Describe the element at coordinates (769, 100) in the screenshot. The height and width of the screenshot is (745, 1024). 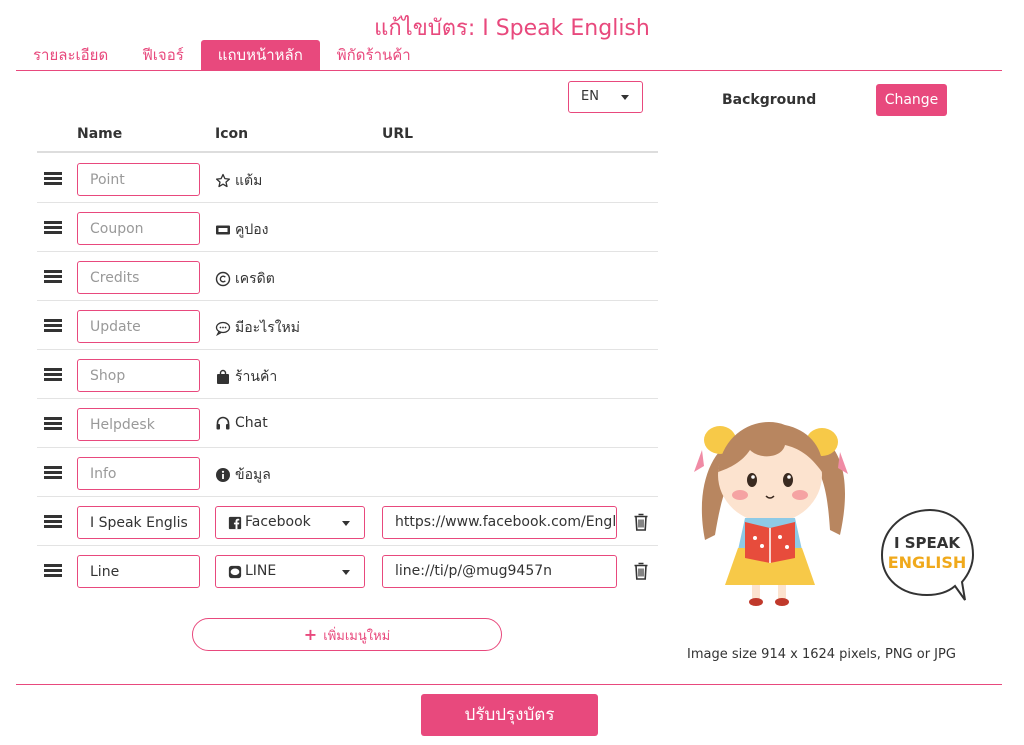
I see `background-label: Background` at that location.